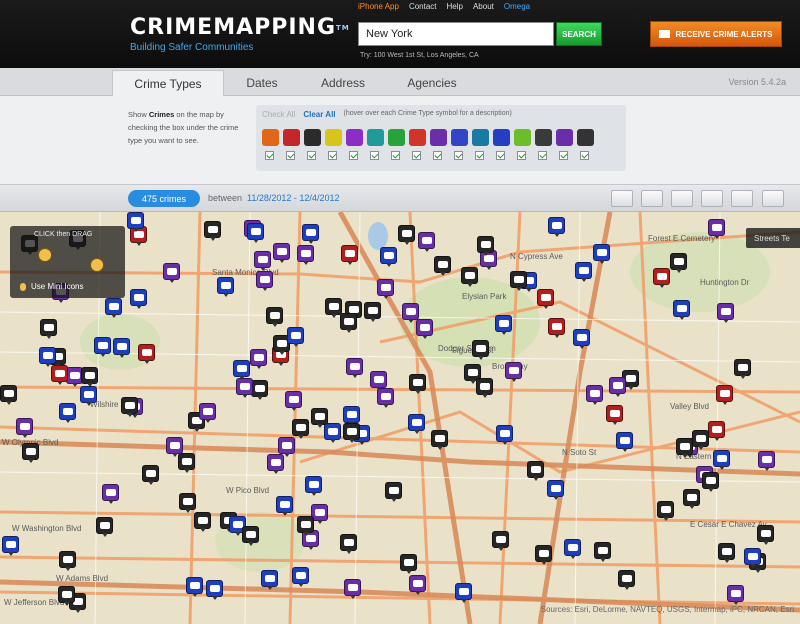  Describe the element at coordinates (51, 286) in the screenshot. I see `use-mini-icons-toggle: Use Mini Icons` at that location.